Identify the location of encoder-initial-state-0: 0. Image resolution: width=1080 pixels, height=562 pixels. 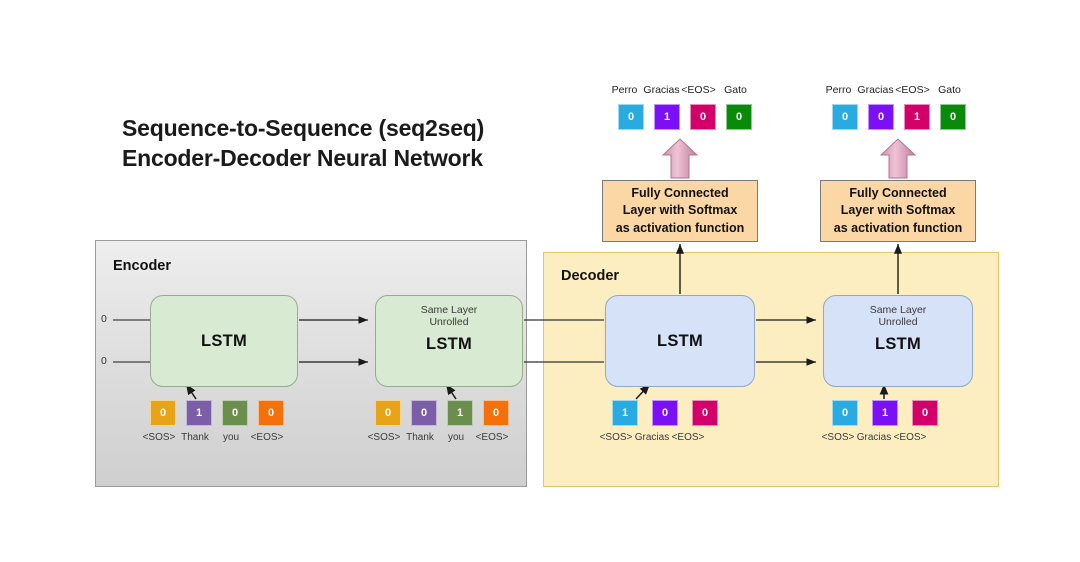
(104, 319).